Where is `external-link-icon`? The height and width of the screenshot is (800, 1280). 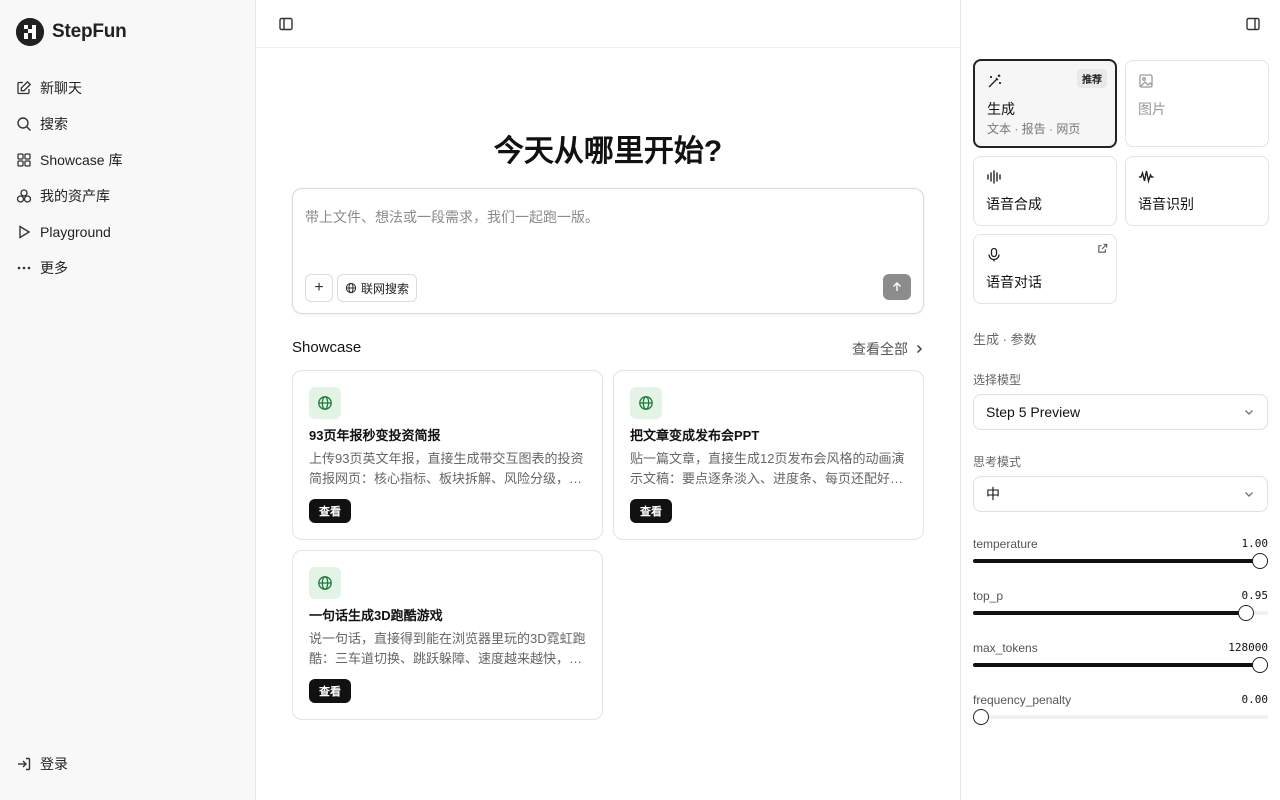
external-link-icon is located at coordinates (1102, 248).